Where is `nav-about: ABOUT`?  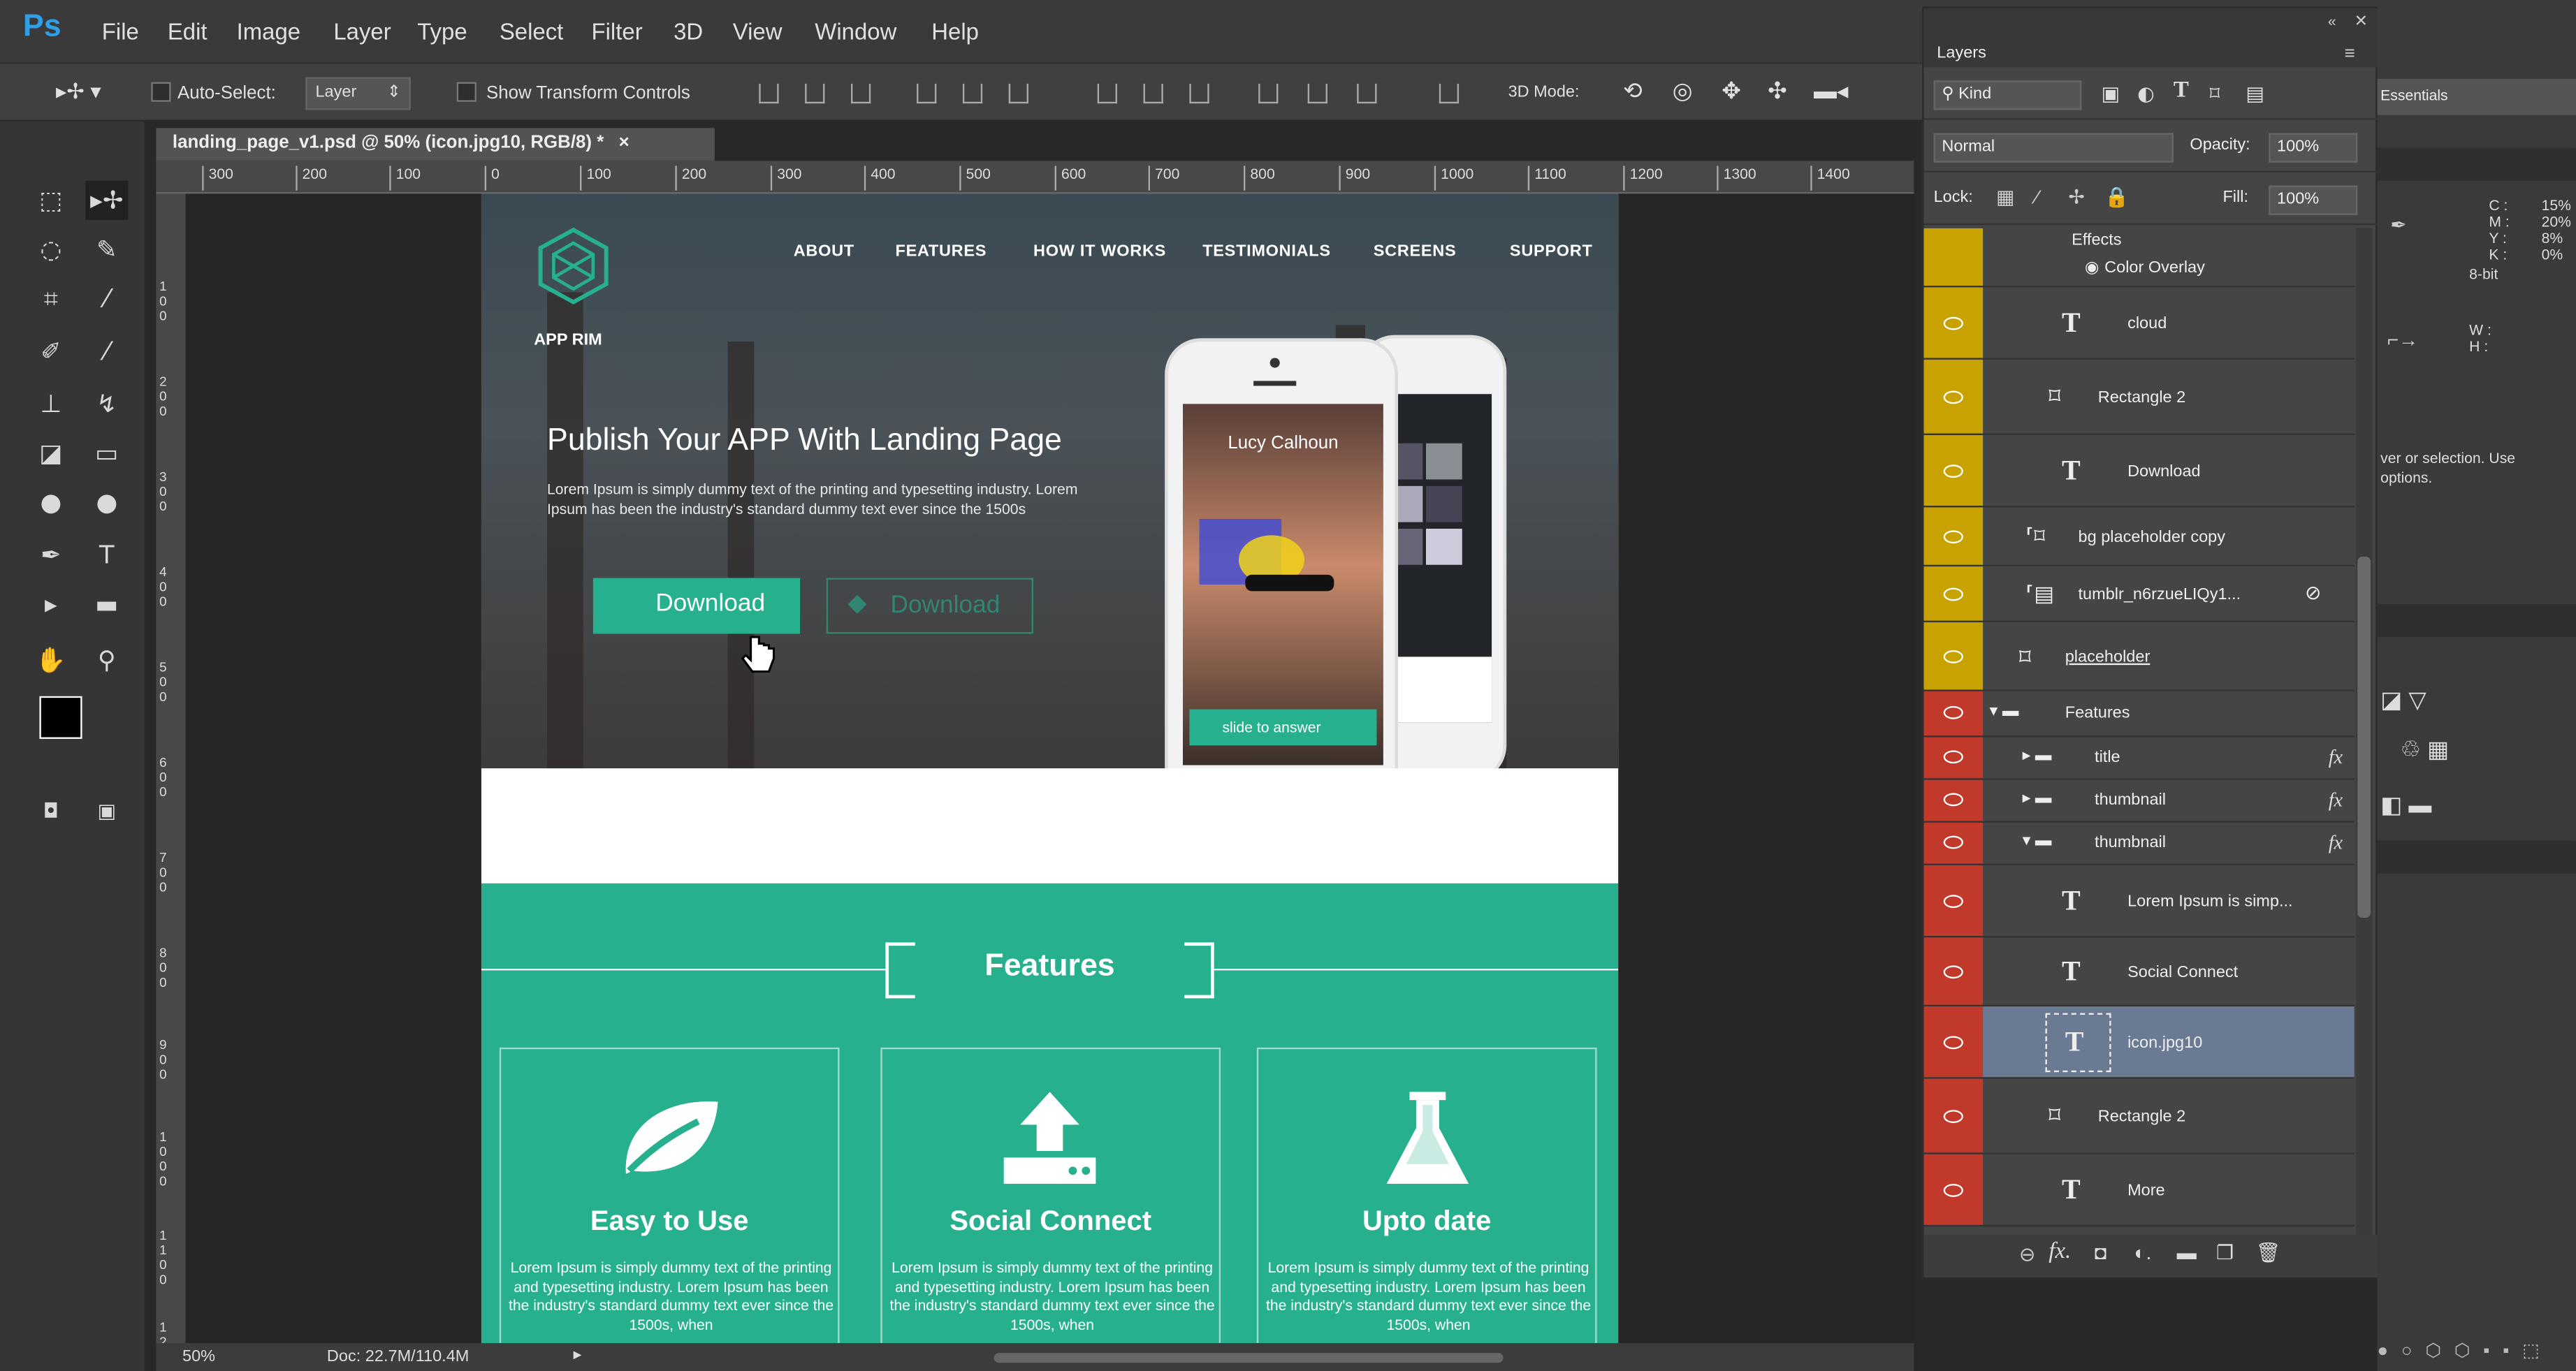 nav-about: ABOUT is located at coordinates (824, 252).